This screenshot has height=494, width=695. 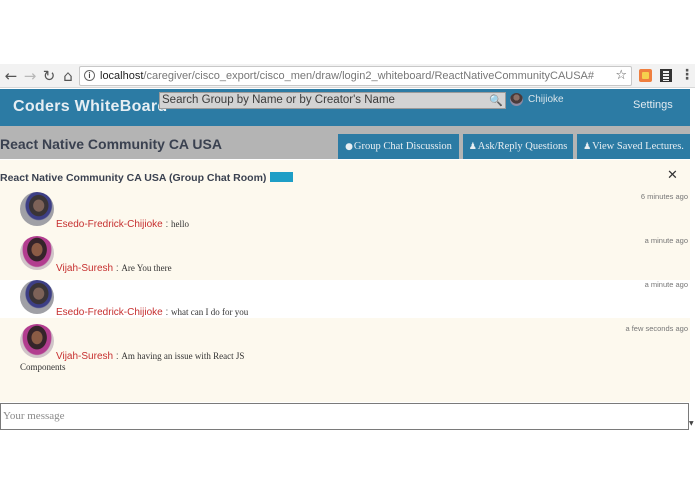 I want to click on app-title: Coders WhiteBoard, so click(x=90, y=107).